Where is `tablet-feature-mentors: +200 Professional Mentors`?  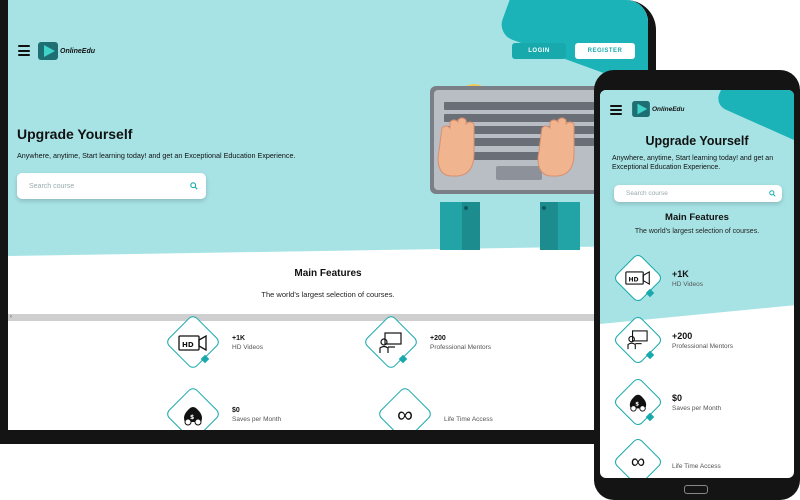
tablet-feature-mentors: +200 Professional Mentors is located at coordinates (671, 340).